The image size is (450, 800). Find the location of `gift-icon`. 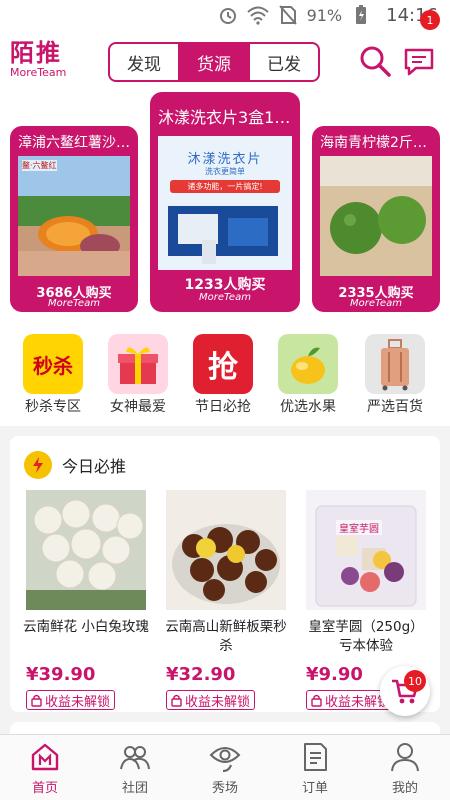

gift-icon is located at coordinates (138, 364).